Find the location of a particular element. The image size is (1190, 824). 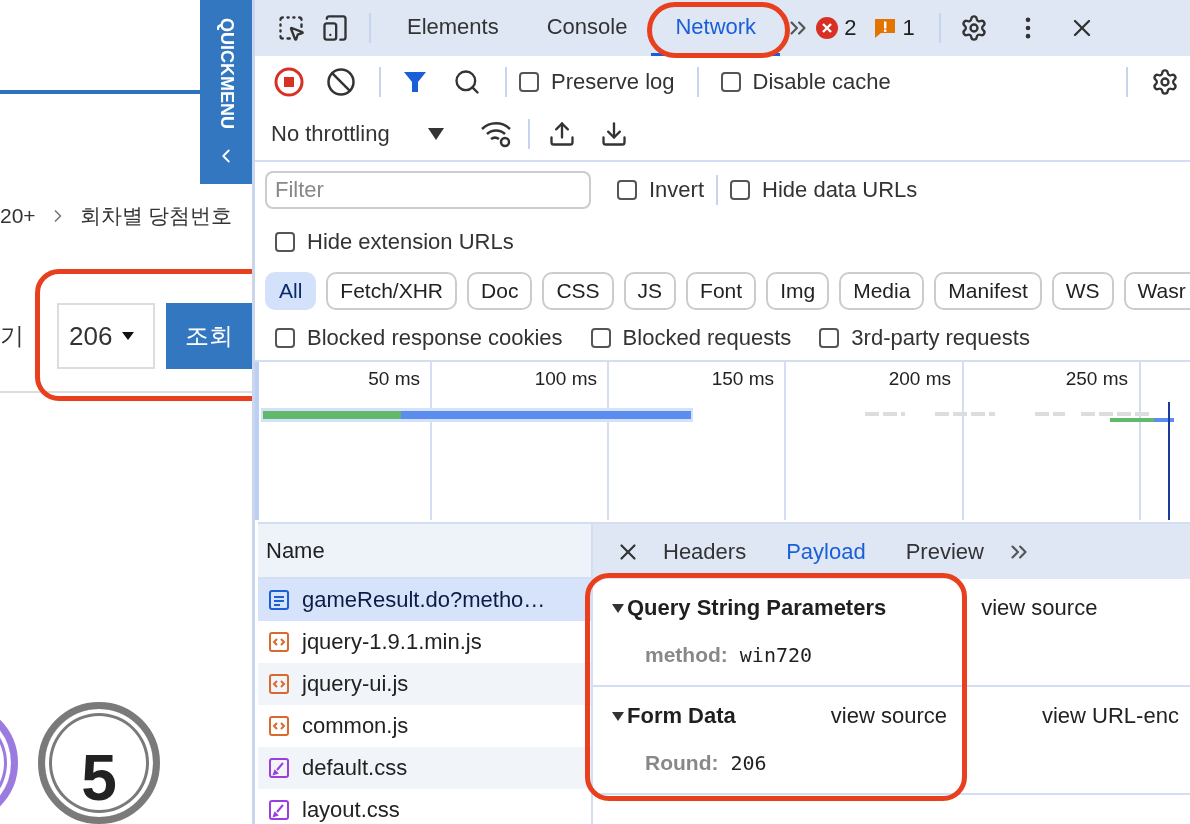

checkbox: 3rd-party requests is located at coordinates (924, 338).